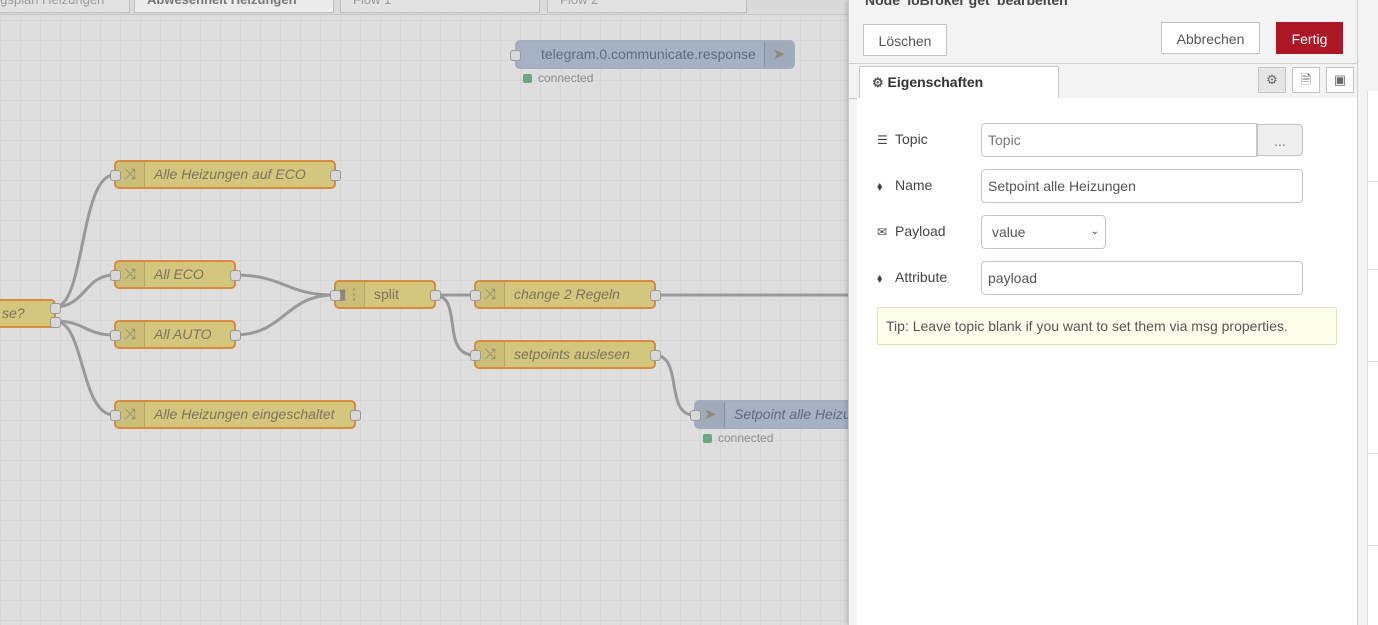 This screenshot has width=1378, height=625. I want to click on node-label: Alle Heizungen auf ECO, so click(230, 174).